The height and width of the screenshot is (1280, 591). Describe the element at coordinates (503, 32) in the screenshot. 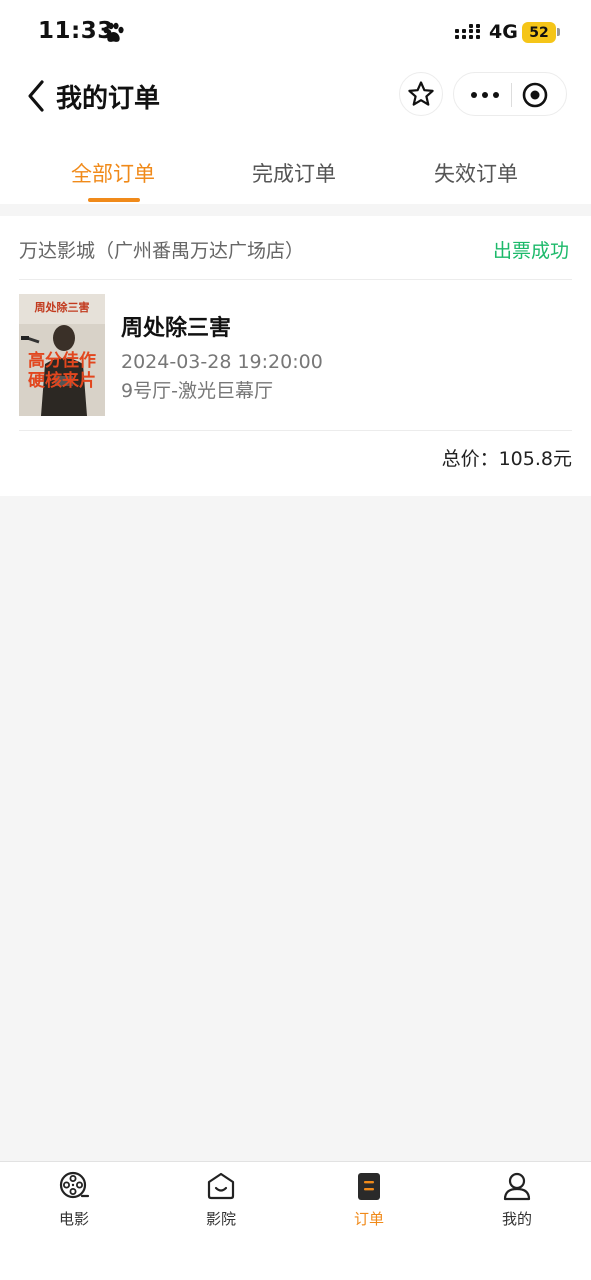

I see `network-type: 4G` at that location.